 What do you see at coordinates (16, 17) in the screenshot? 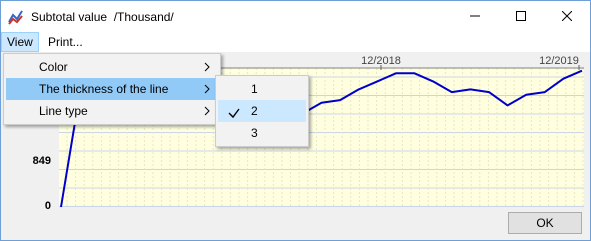
I see `chart-app-icon` at bounding box center [16, 17].